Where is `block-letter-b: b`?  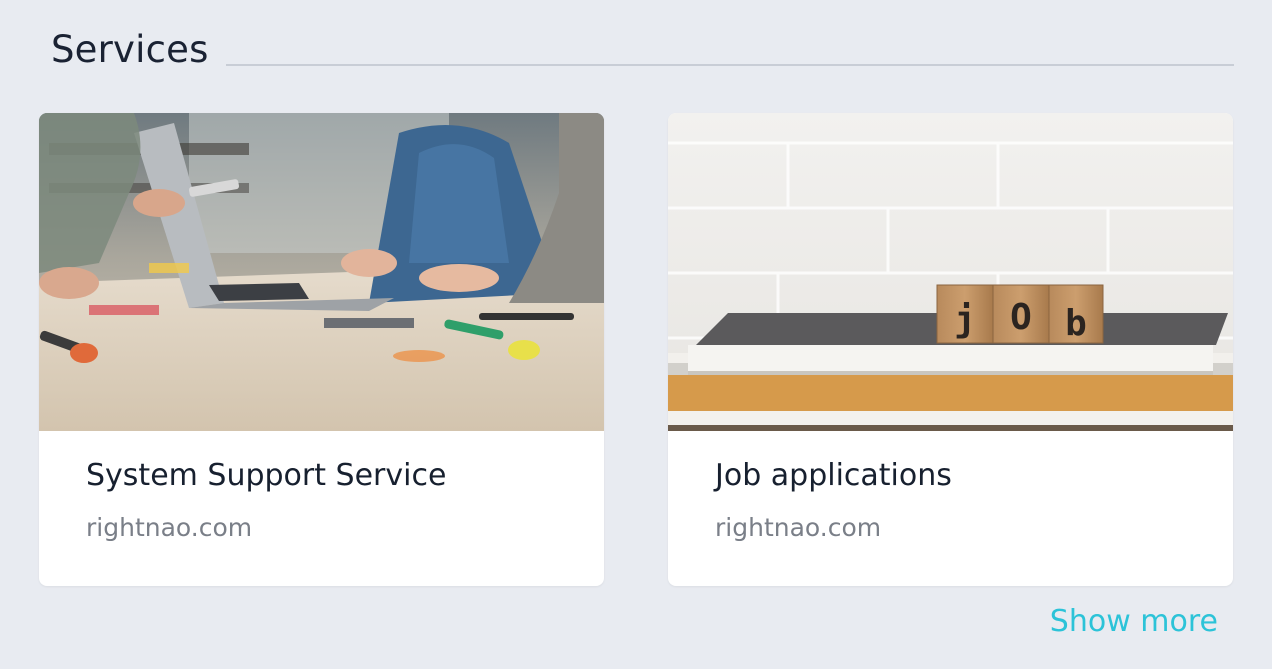 block-letter-b: b is located at coordinates (1076, 323).